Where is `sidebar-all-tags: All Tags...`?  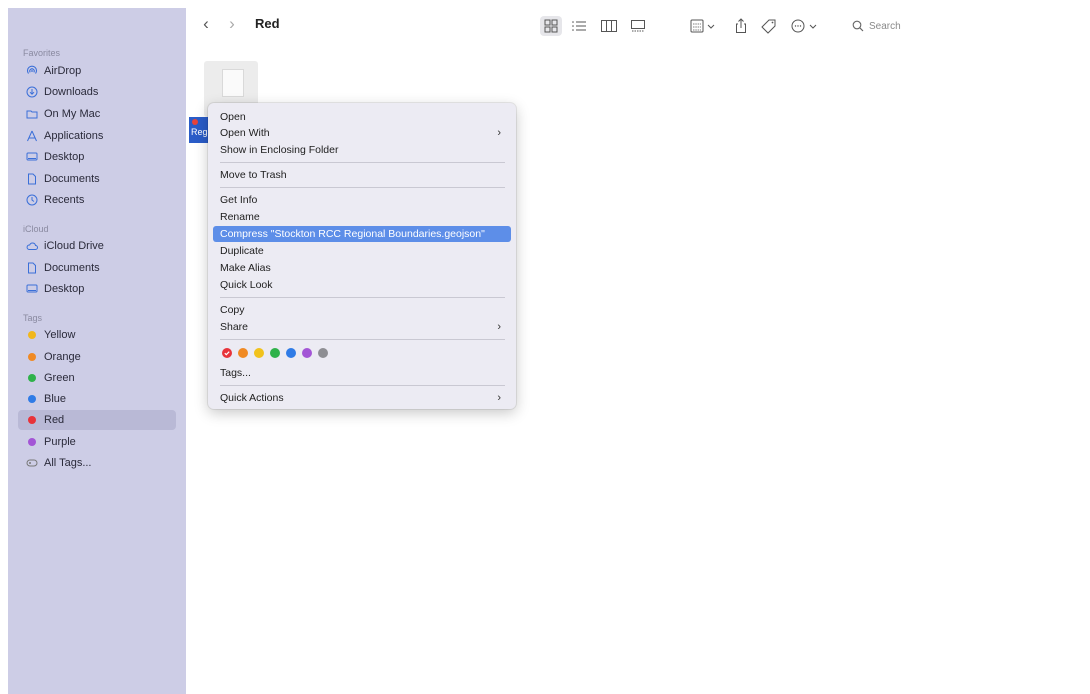
sidebar-all-tags: All Tags... is located at coordinates (97, 463).